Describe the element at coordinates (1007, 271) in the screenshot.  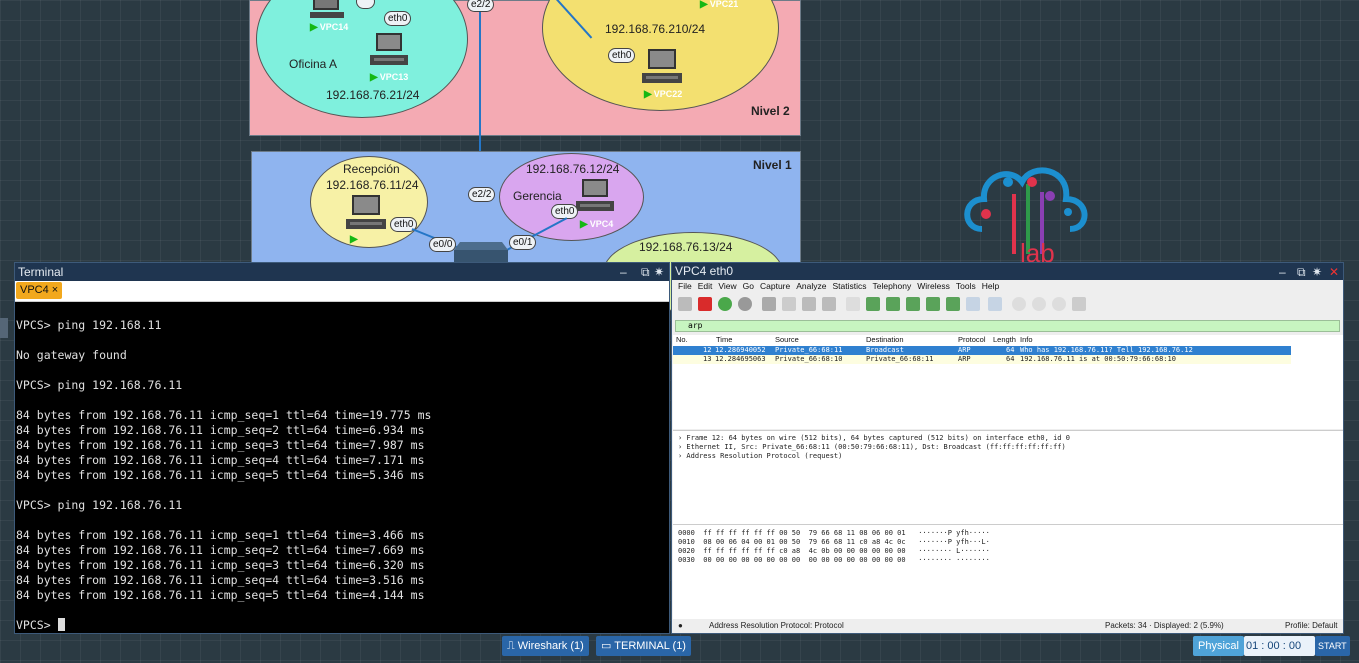
I see `wireshark-titlebar: VPC4 eth0 – ⧉ ✷ ✕` at that location.